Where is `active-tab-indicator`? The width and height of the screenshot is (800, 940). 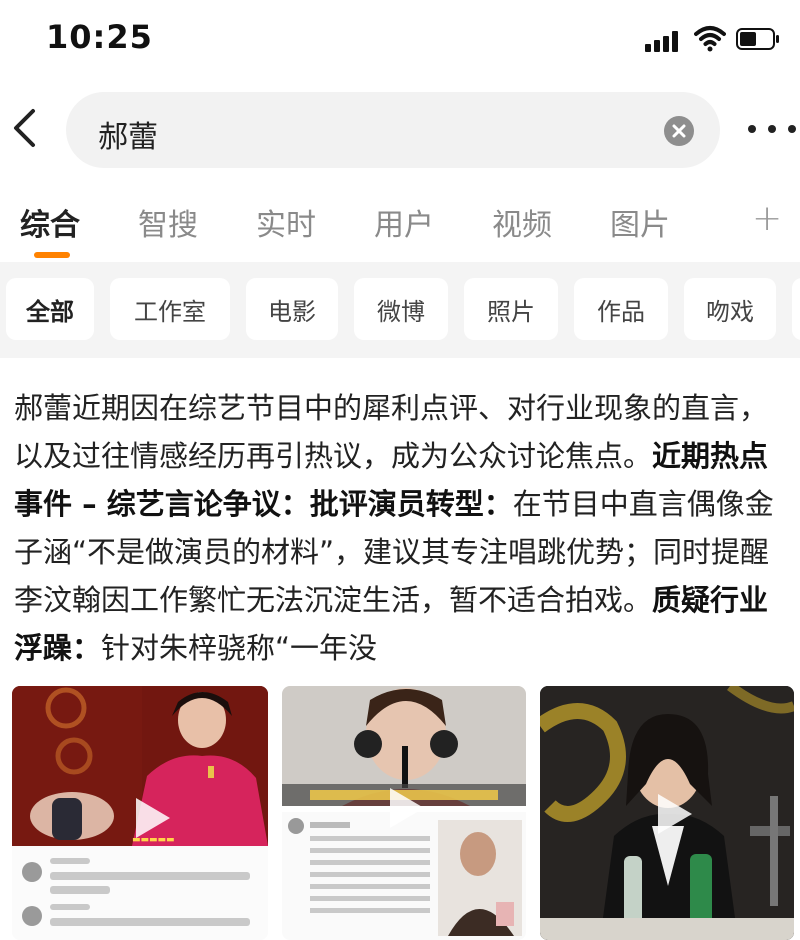 active-tab-indicator is located at coordinates (52, 255).